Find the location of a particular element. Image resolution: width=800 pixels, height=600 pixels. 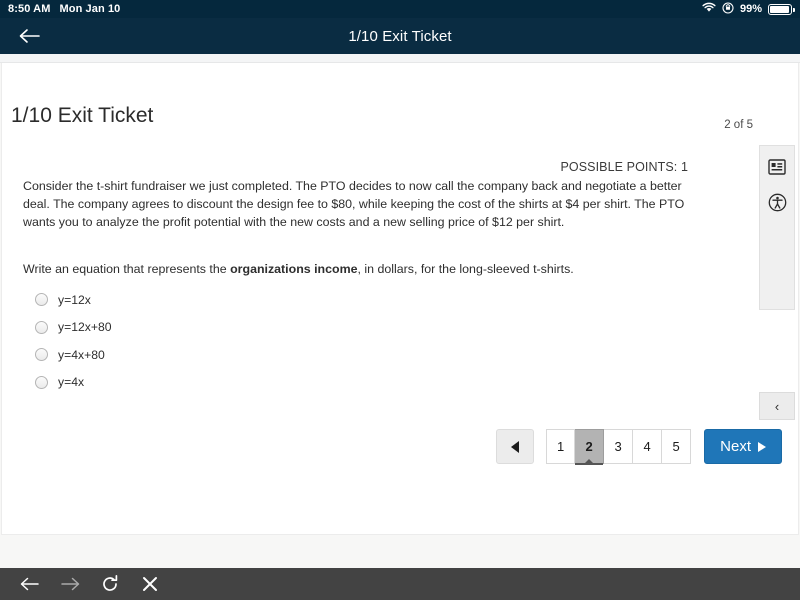

previous-page-button is located at coordinates (515, 446).